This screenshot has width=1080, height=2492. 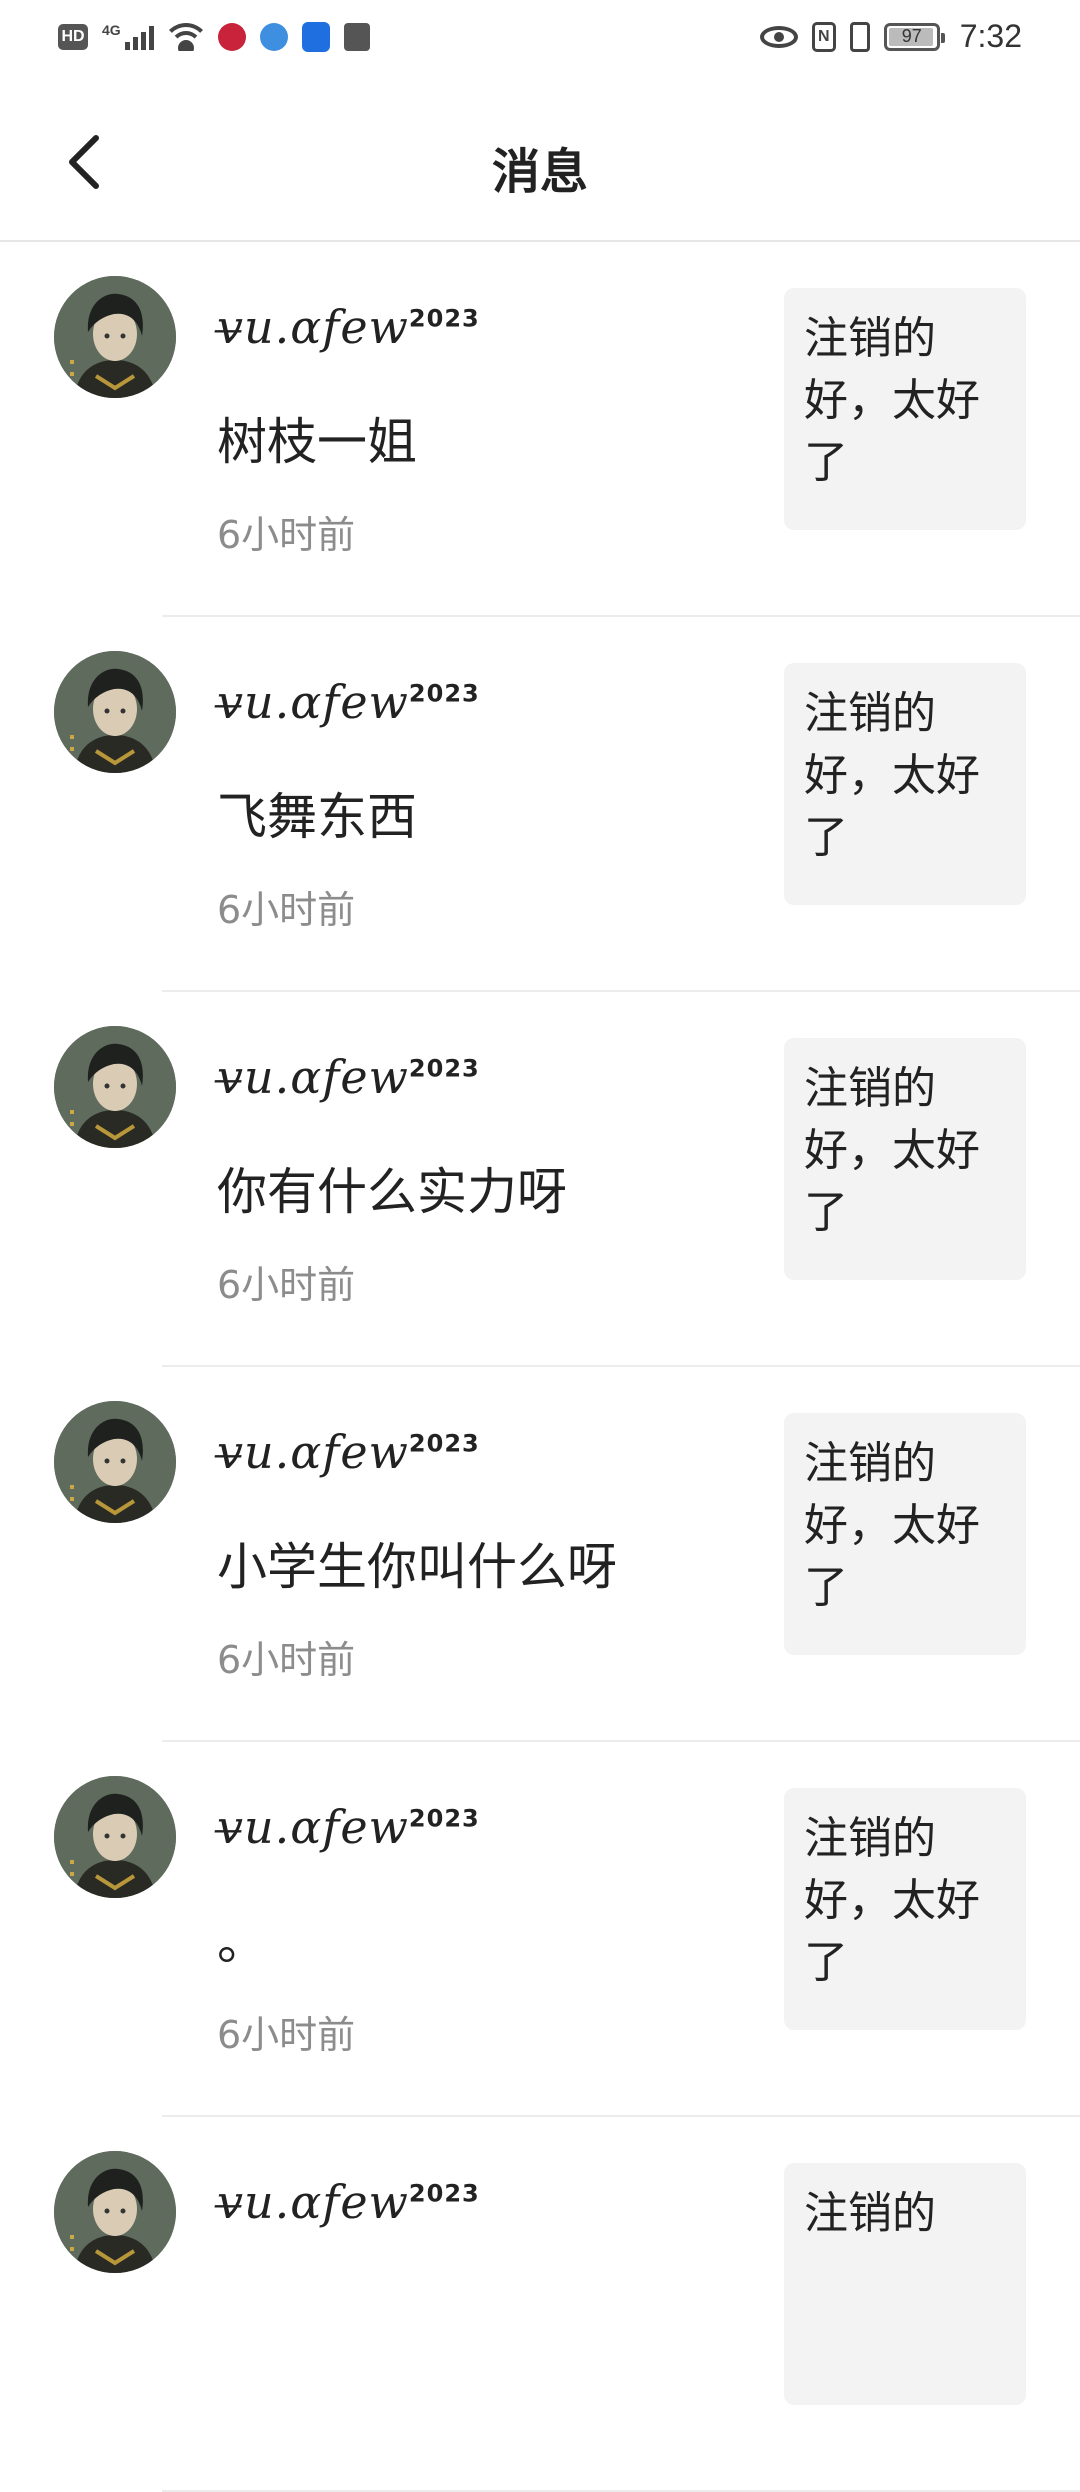 I want to click on message-text: 飞舞东西, so click(x=317, y=817).